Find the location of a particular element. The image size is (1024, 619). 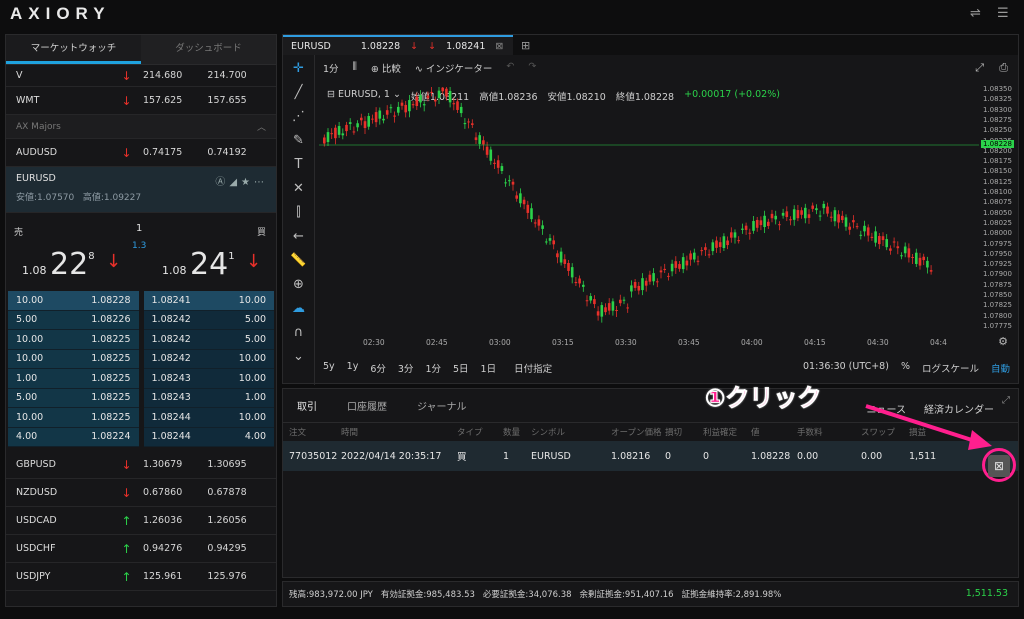

depth-row: 1.08244 4.00 is located at coordinates (208, 437).